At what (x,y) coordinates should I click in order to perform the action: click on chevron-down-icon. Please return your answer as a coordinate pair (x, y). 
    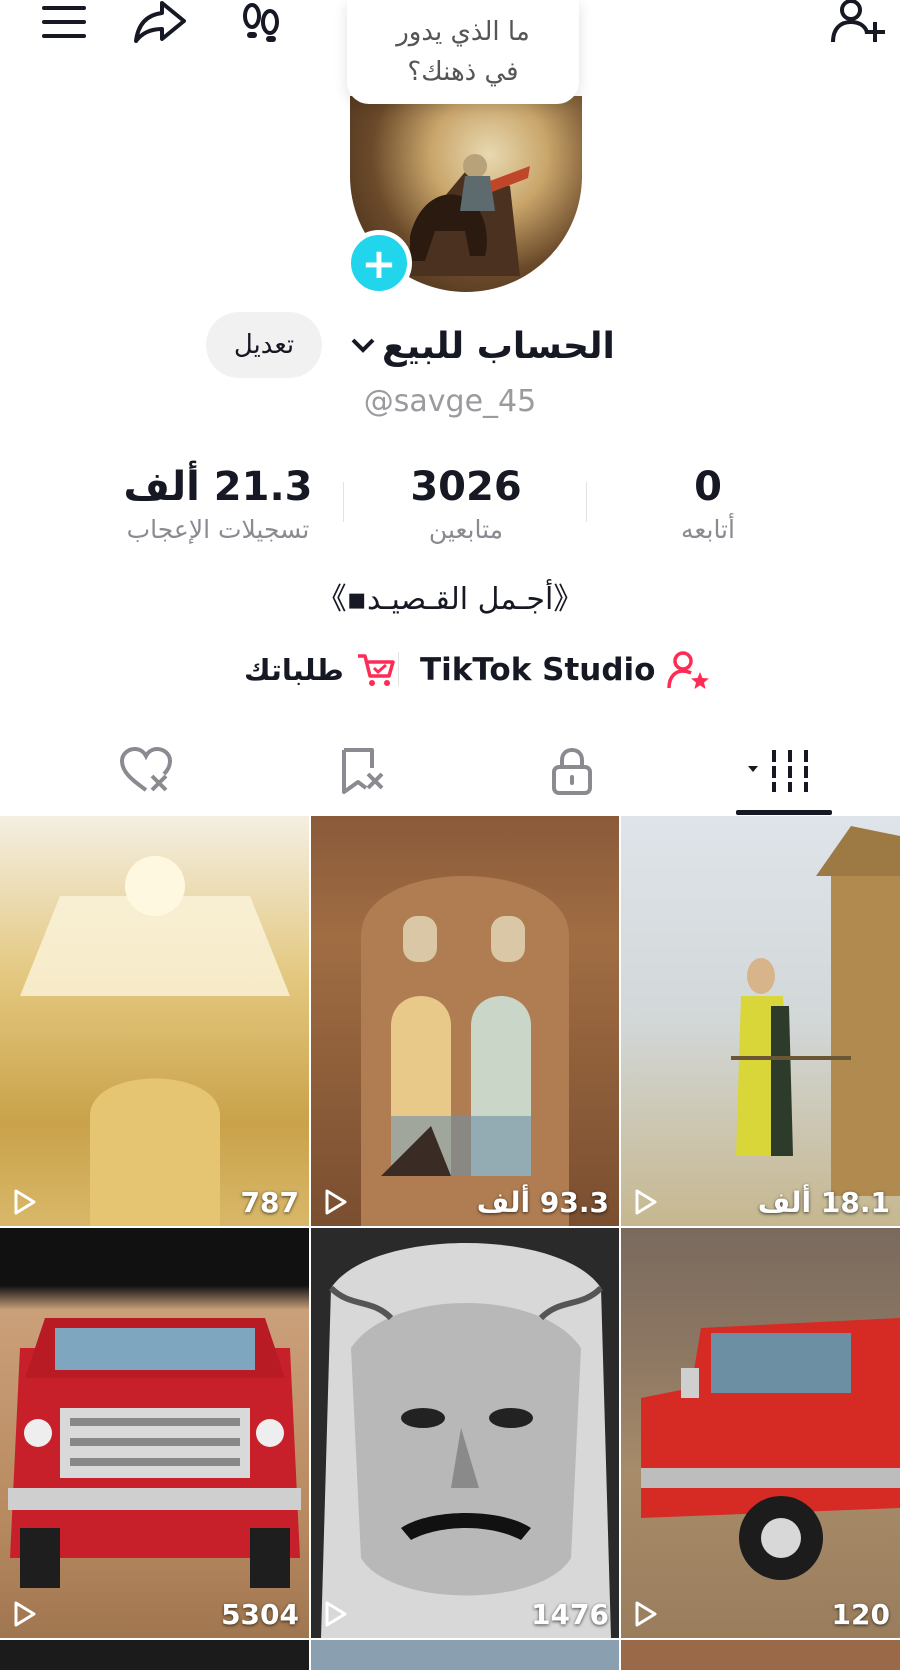
    Looking at the image, I should click on (363, 345).